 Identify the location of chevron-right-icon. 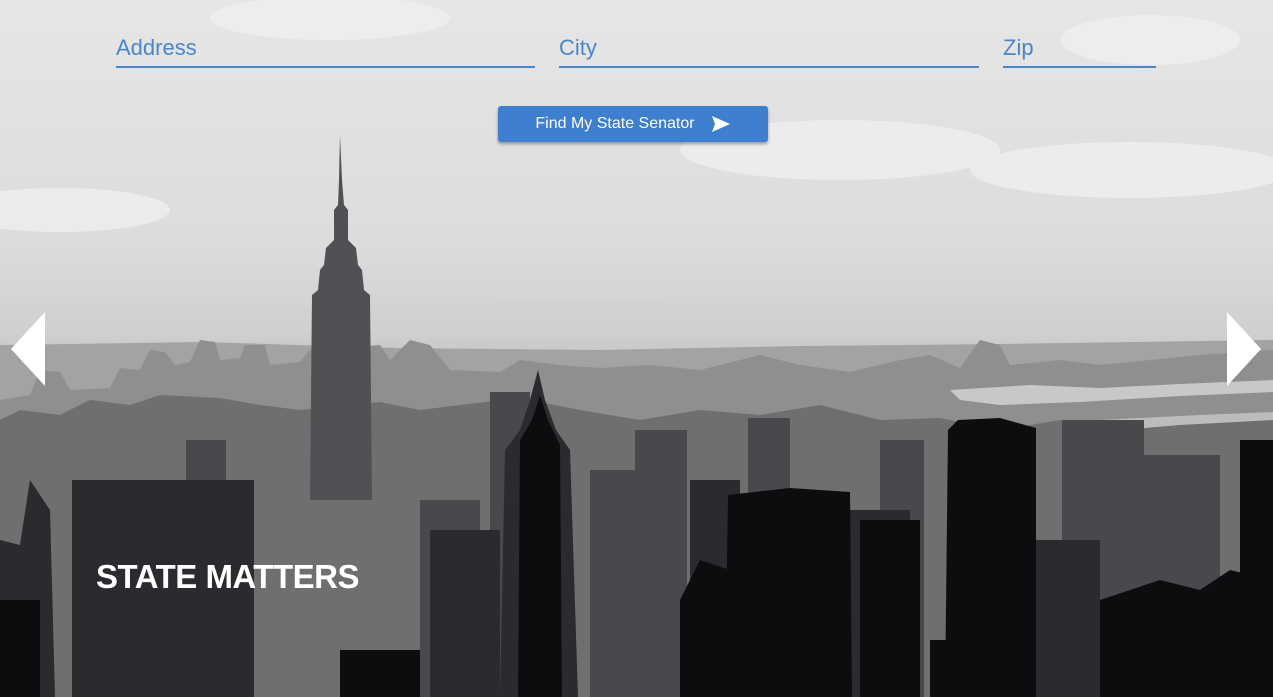
(1244, 349).